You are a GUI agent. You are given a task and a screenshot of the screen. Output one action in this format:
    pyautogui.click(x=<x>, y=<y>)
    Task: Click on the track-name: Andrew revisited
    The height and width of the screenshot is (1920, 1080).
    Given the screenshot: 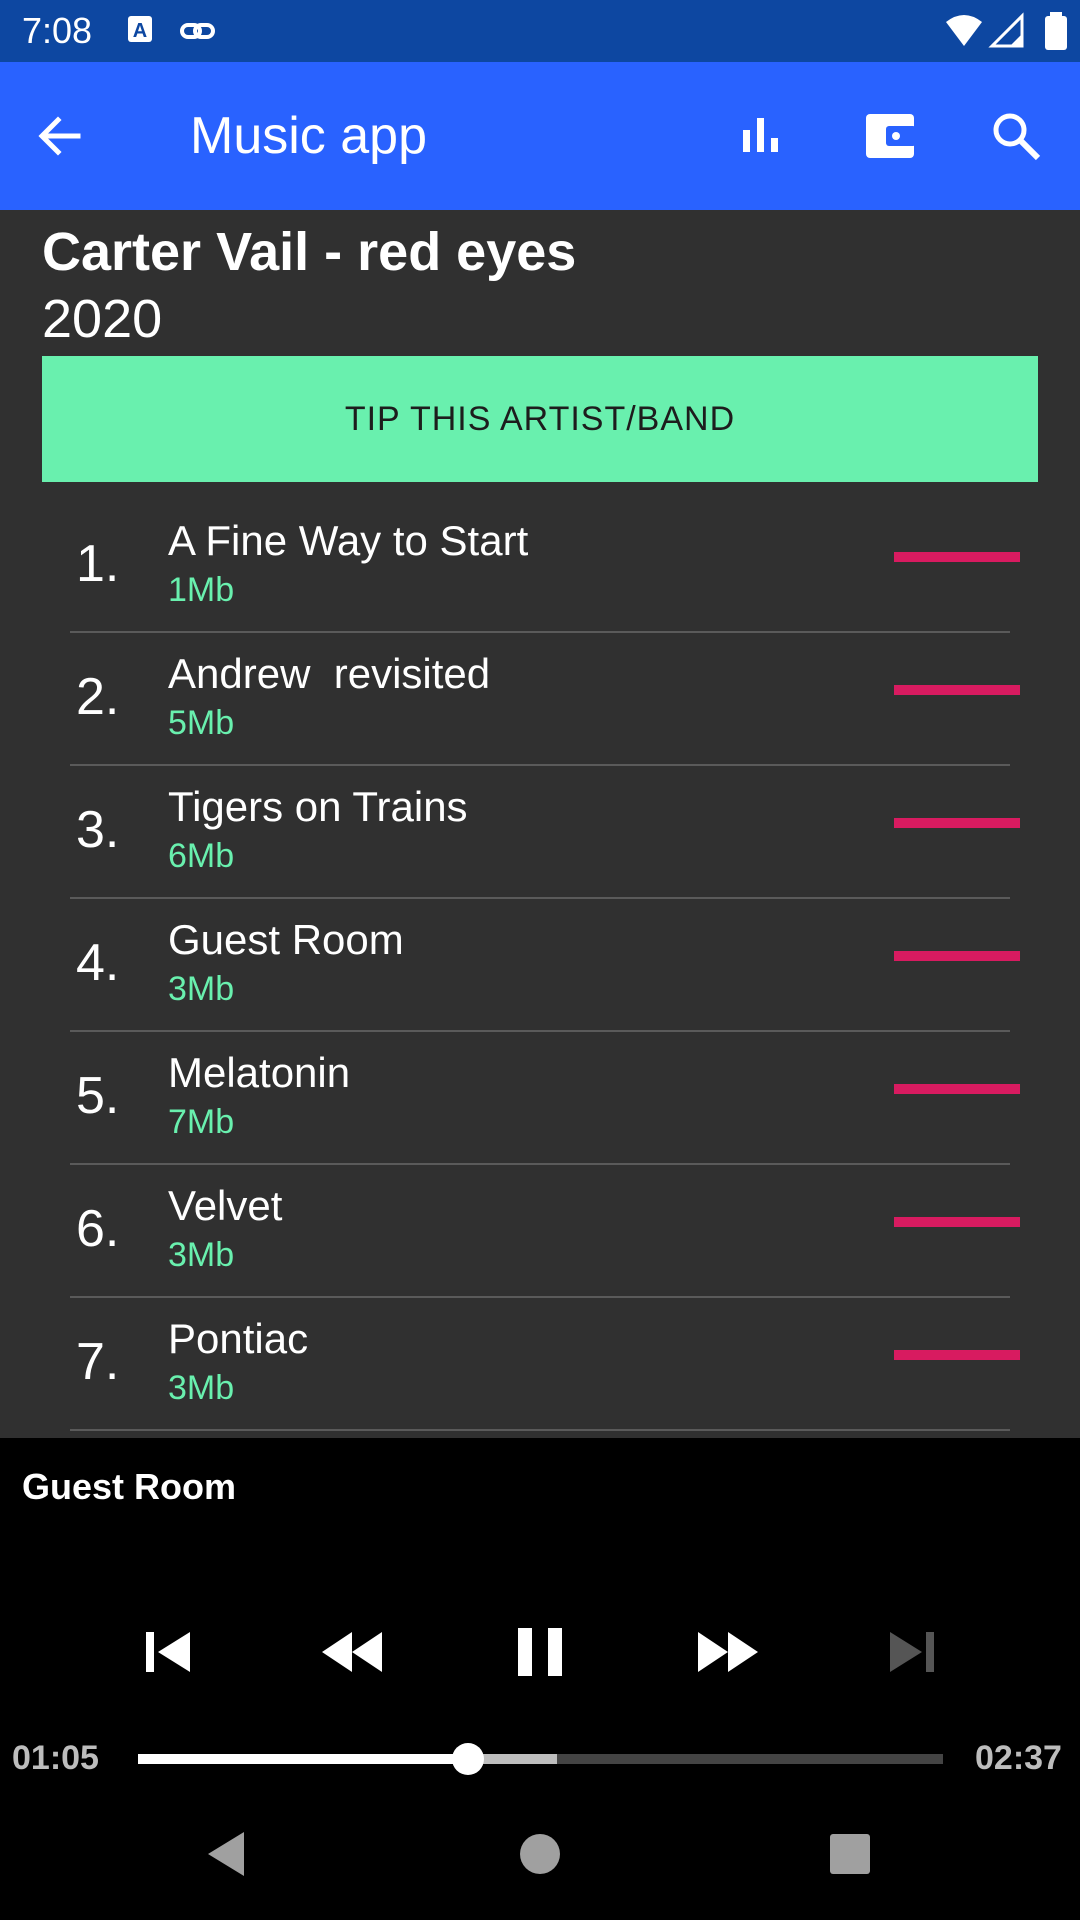 What is the action you would take?
    pyautogui.click(x=329, y=673)
    